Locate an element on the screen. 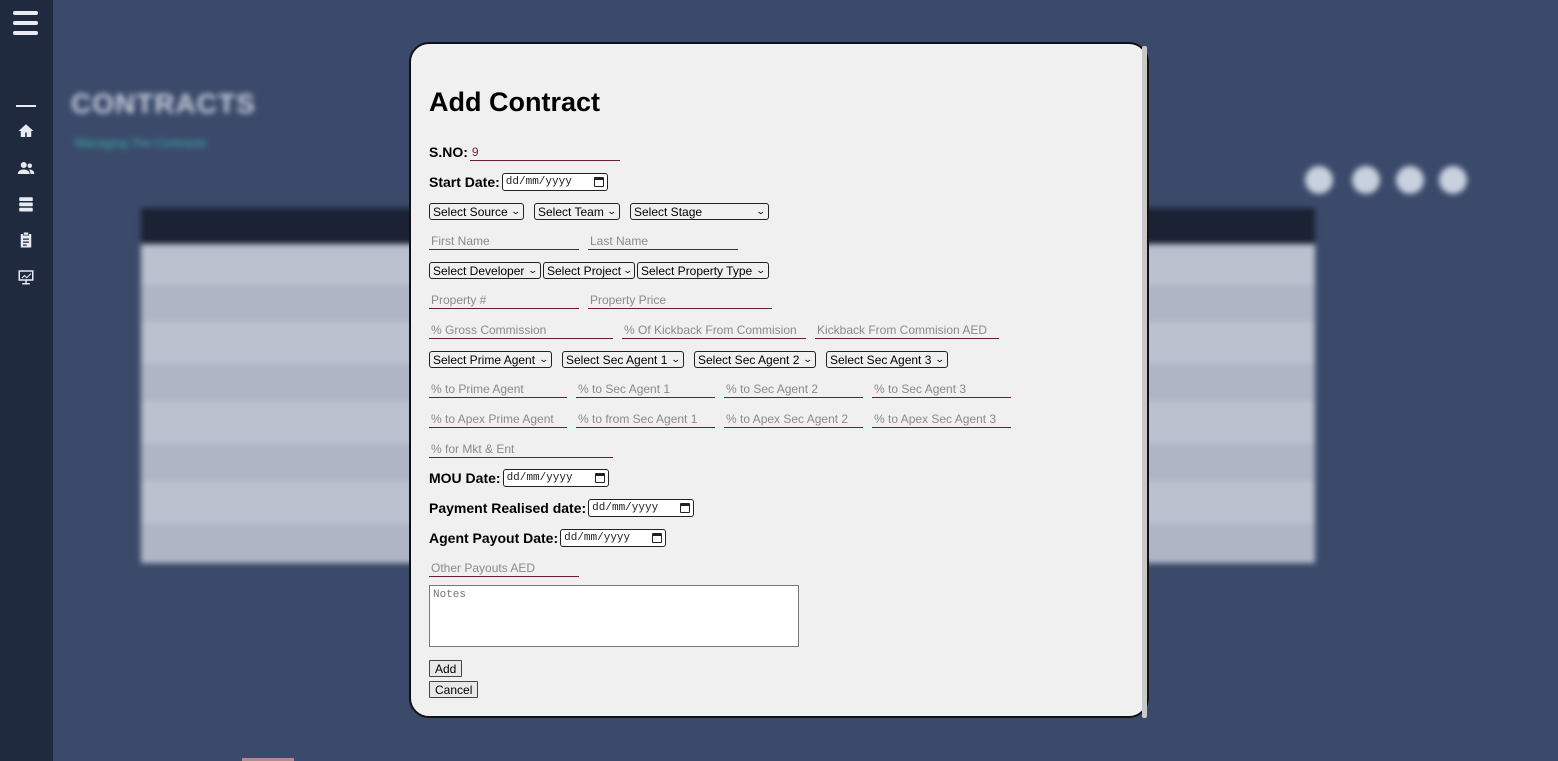 This screenshot has height=761, width=1558. mkt-row is located at coordinates (521, 449).